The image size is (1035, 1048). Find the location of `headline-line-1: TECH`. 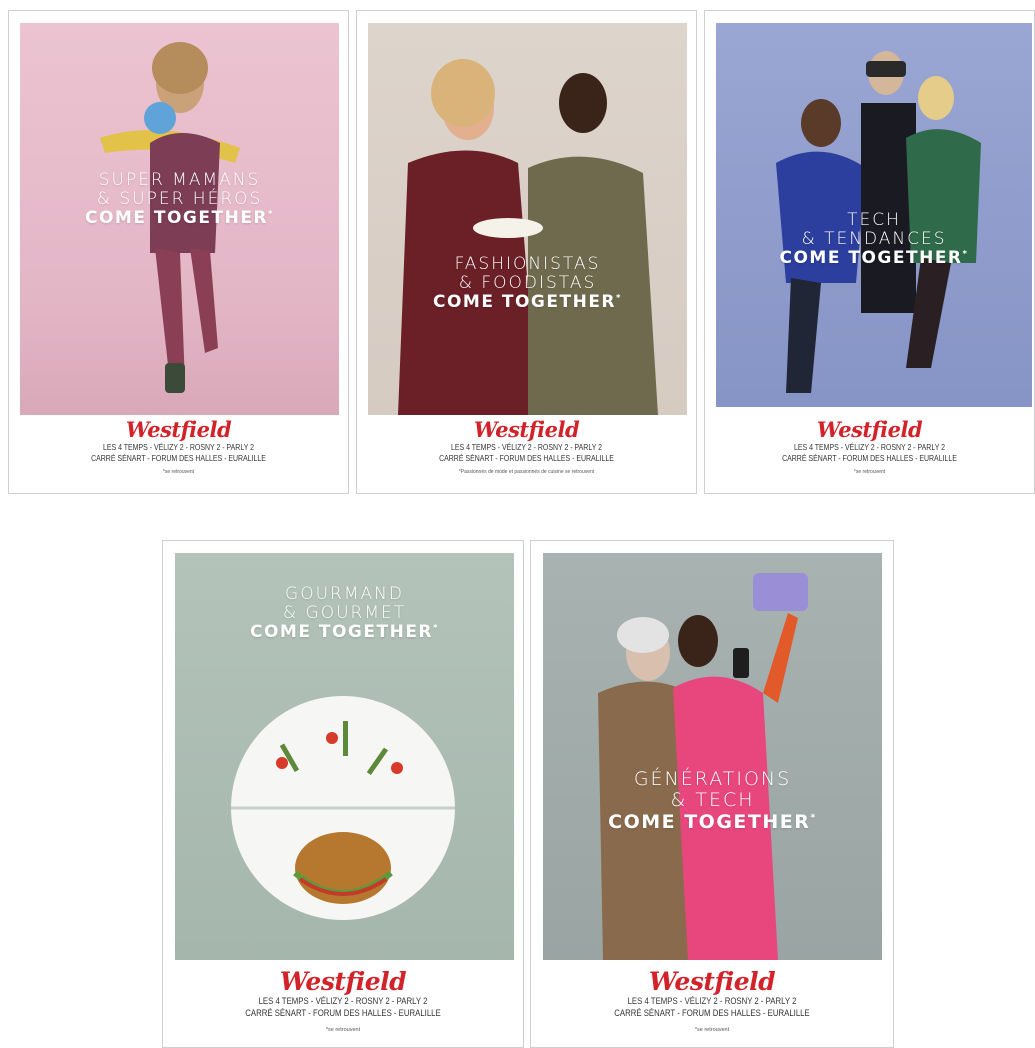

headline-line-1: TECH is located at coordinates (874, 220).